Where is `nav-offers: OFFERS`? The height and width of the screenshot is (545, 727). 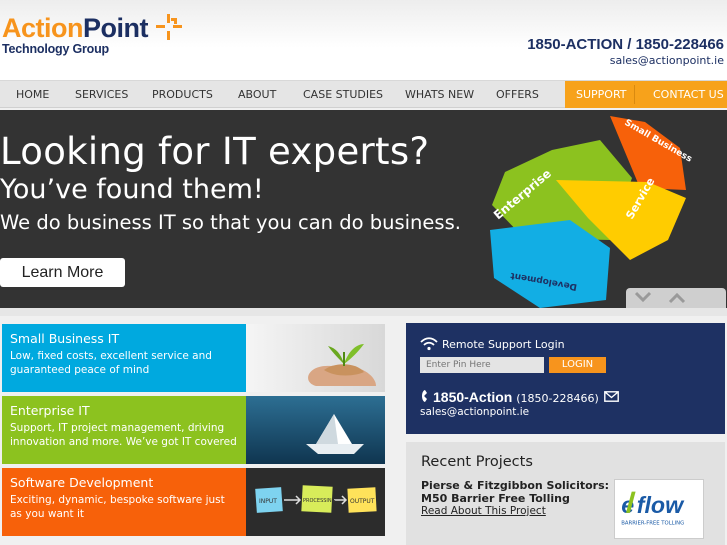 nav-offers: OFFERS is located at coordinates (517, 94).